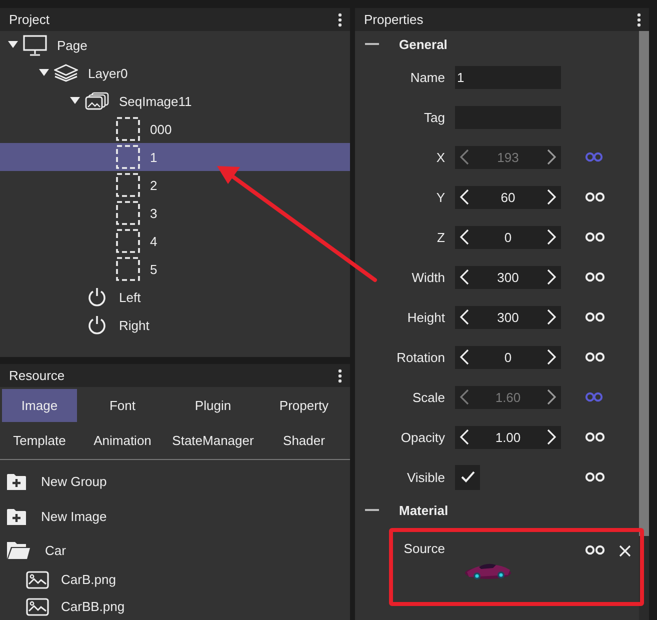 The width and height of the screenshot is (657, 620). What do you see at coordinates (154, 269) in the screenshot?
I see `tree-item-label: 5` at bounding box center [154, 269].